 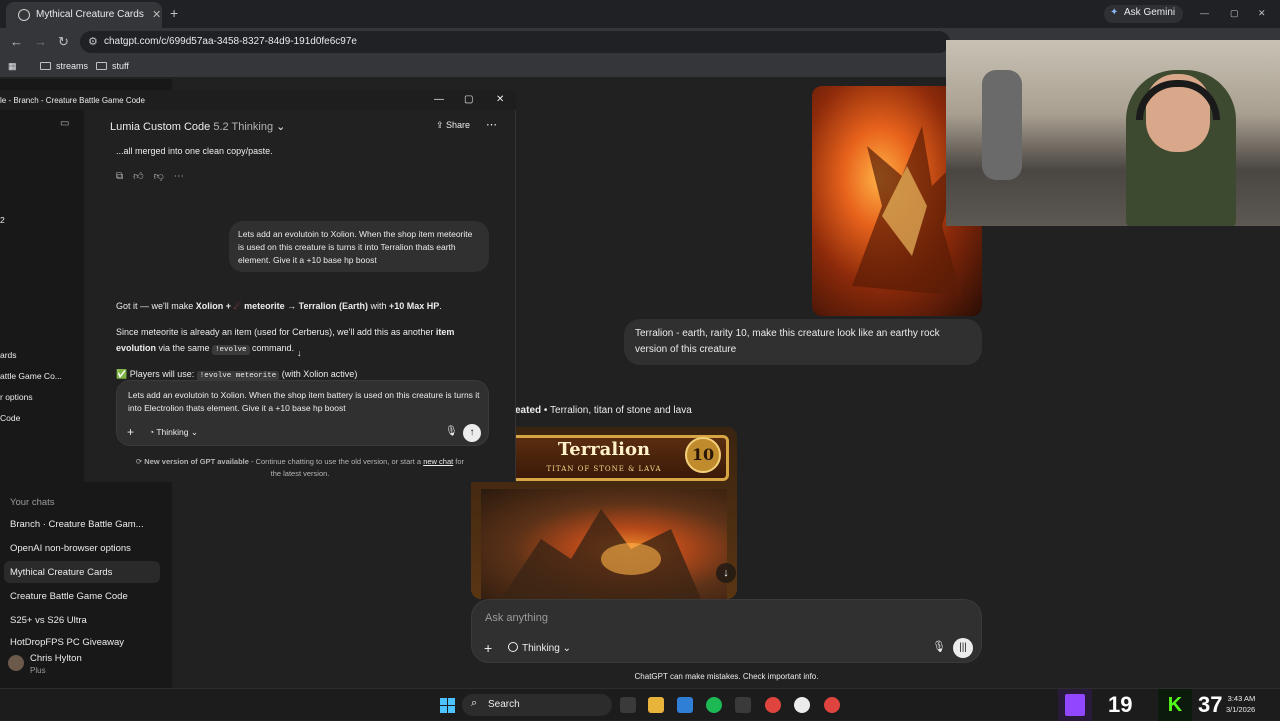 What do you see at coordinates (82, 572) in the screenshot?
I see `chat-item-active: Mythical Creature Cards` at bounding box center [82, 572].